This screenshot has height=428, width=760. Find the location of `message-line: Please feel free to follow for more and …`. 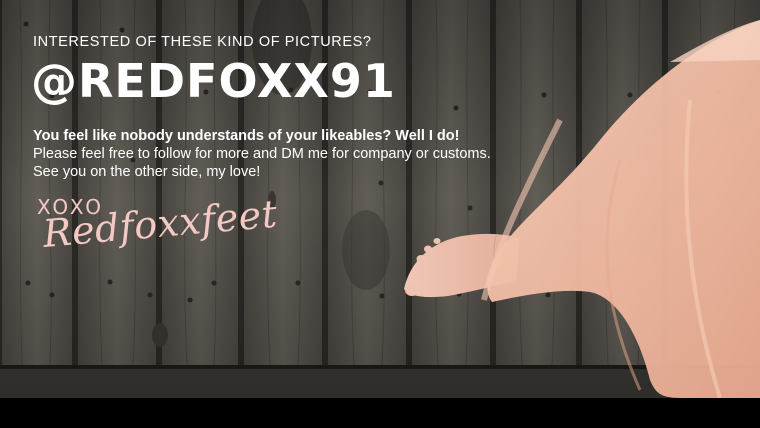

message-line: Please feel free to follow for more and … is located at coordinates (262, 154).